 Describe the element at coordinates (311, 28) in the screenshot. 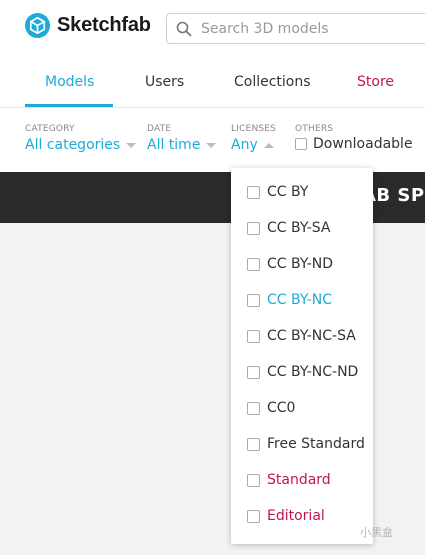

I see `search-input` at that location.